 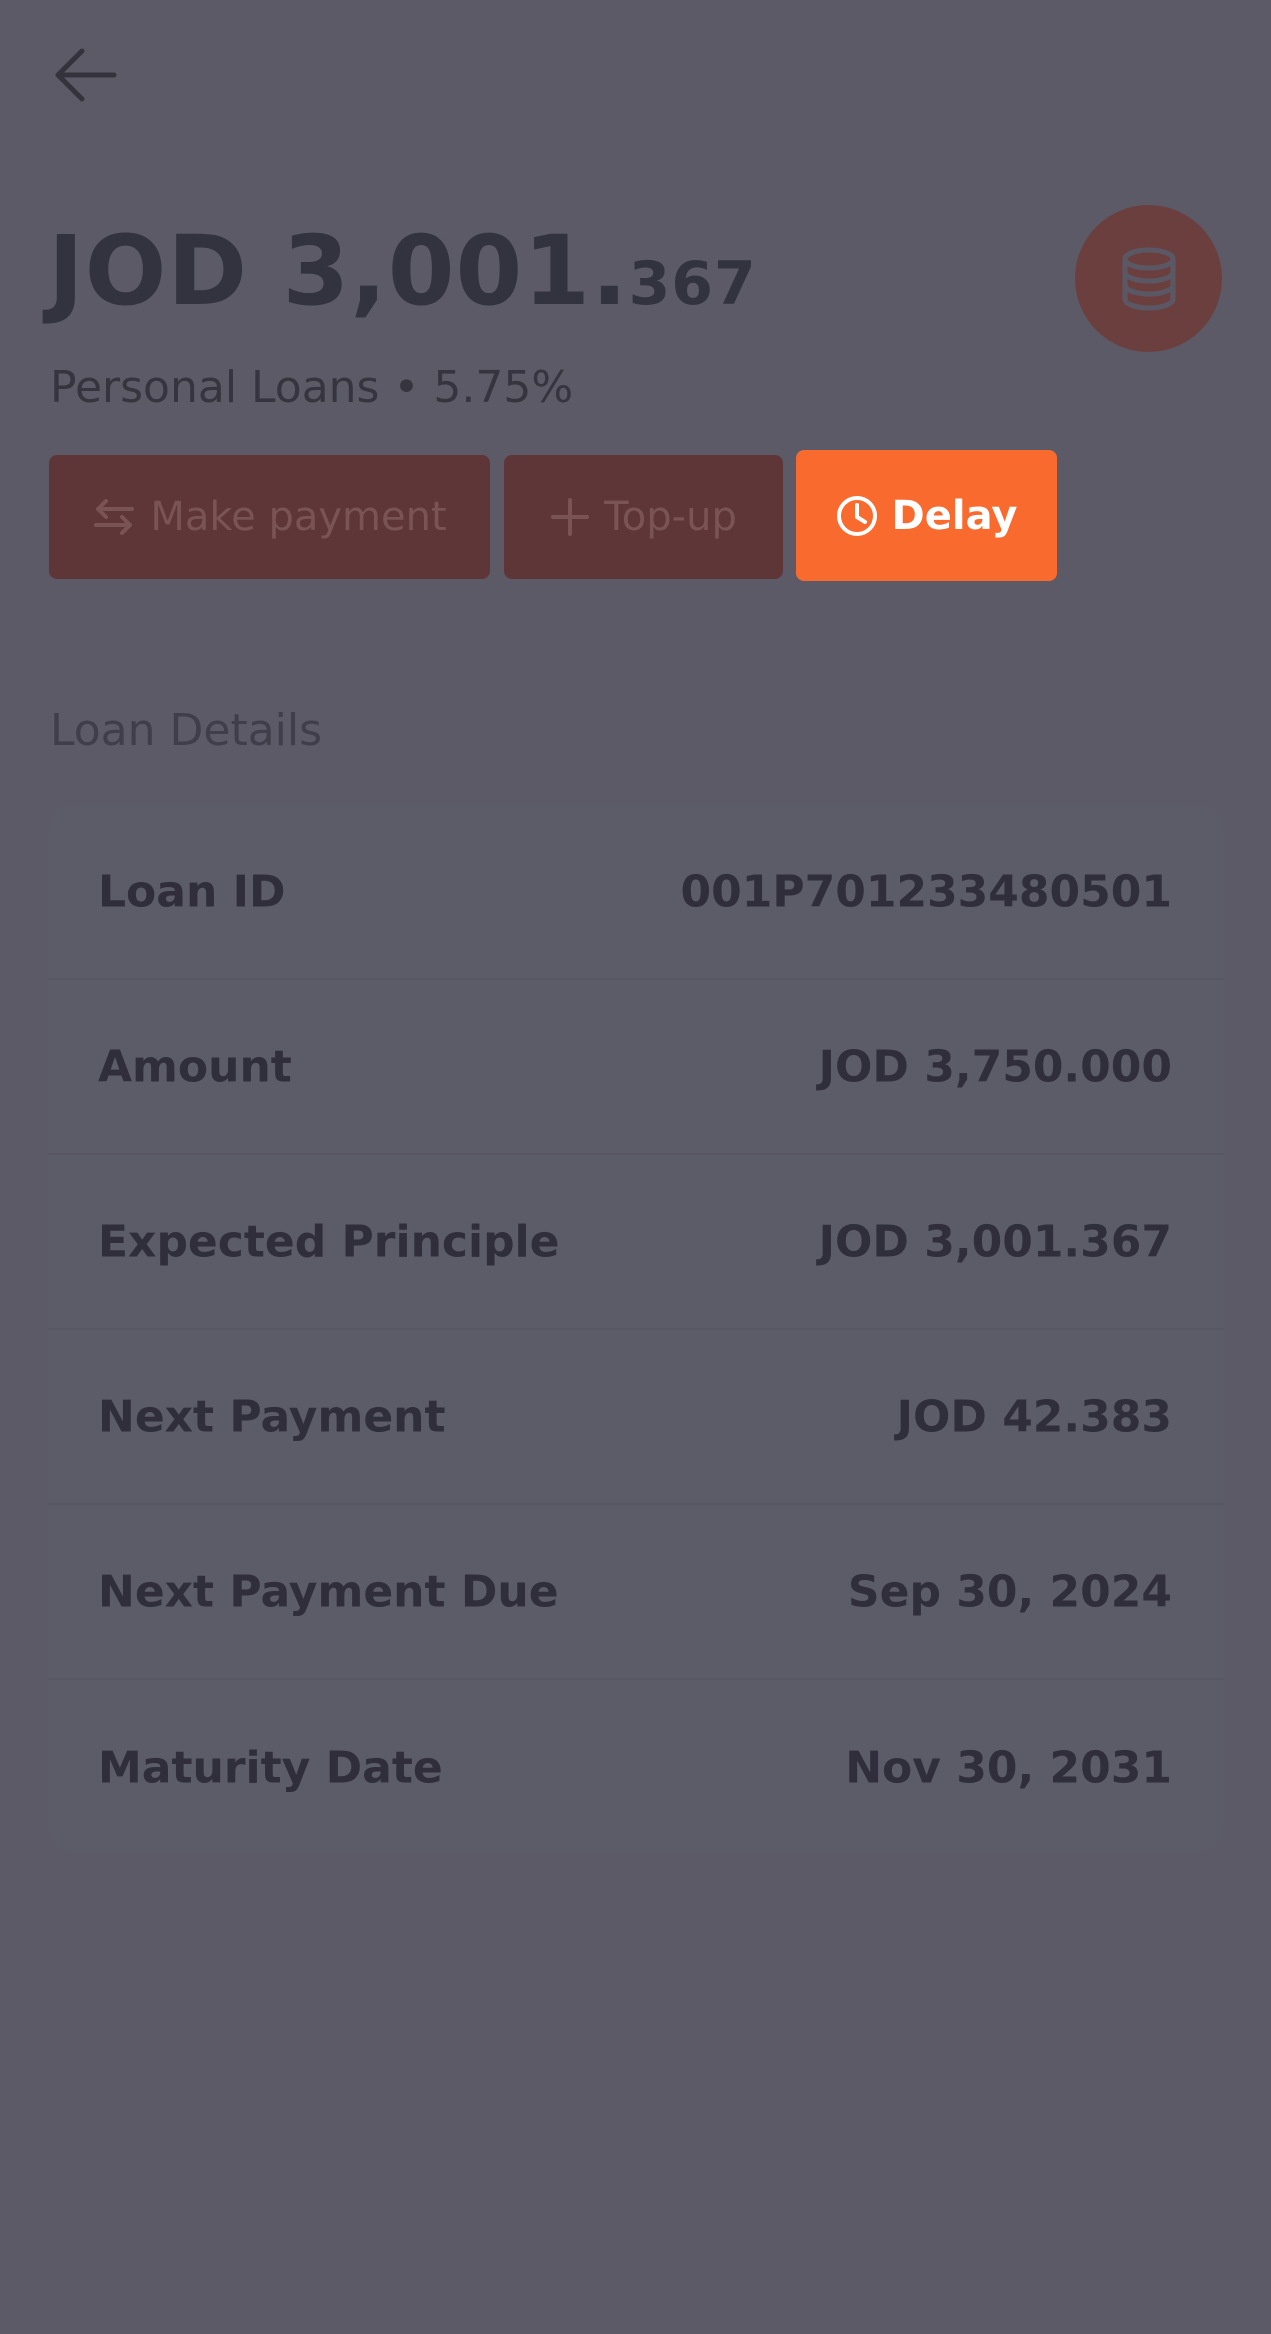 What do you see at coordinates (636, 1592) in the screenshot?
I see `detail-row-next-payment-due: Next Payment Due Sep 30, 2024` at bounding box center [636, 1592].